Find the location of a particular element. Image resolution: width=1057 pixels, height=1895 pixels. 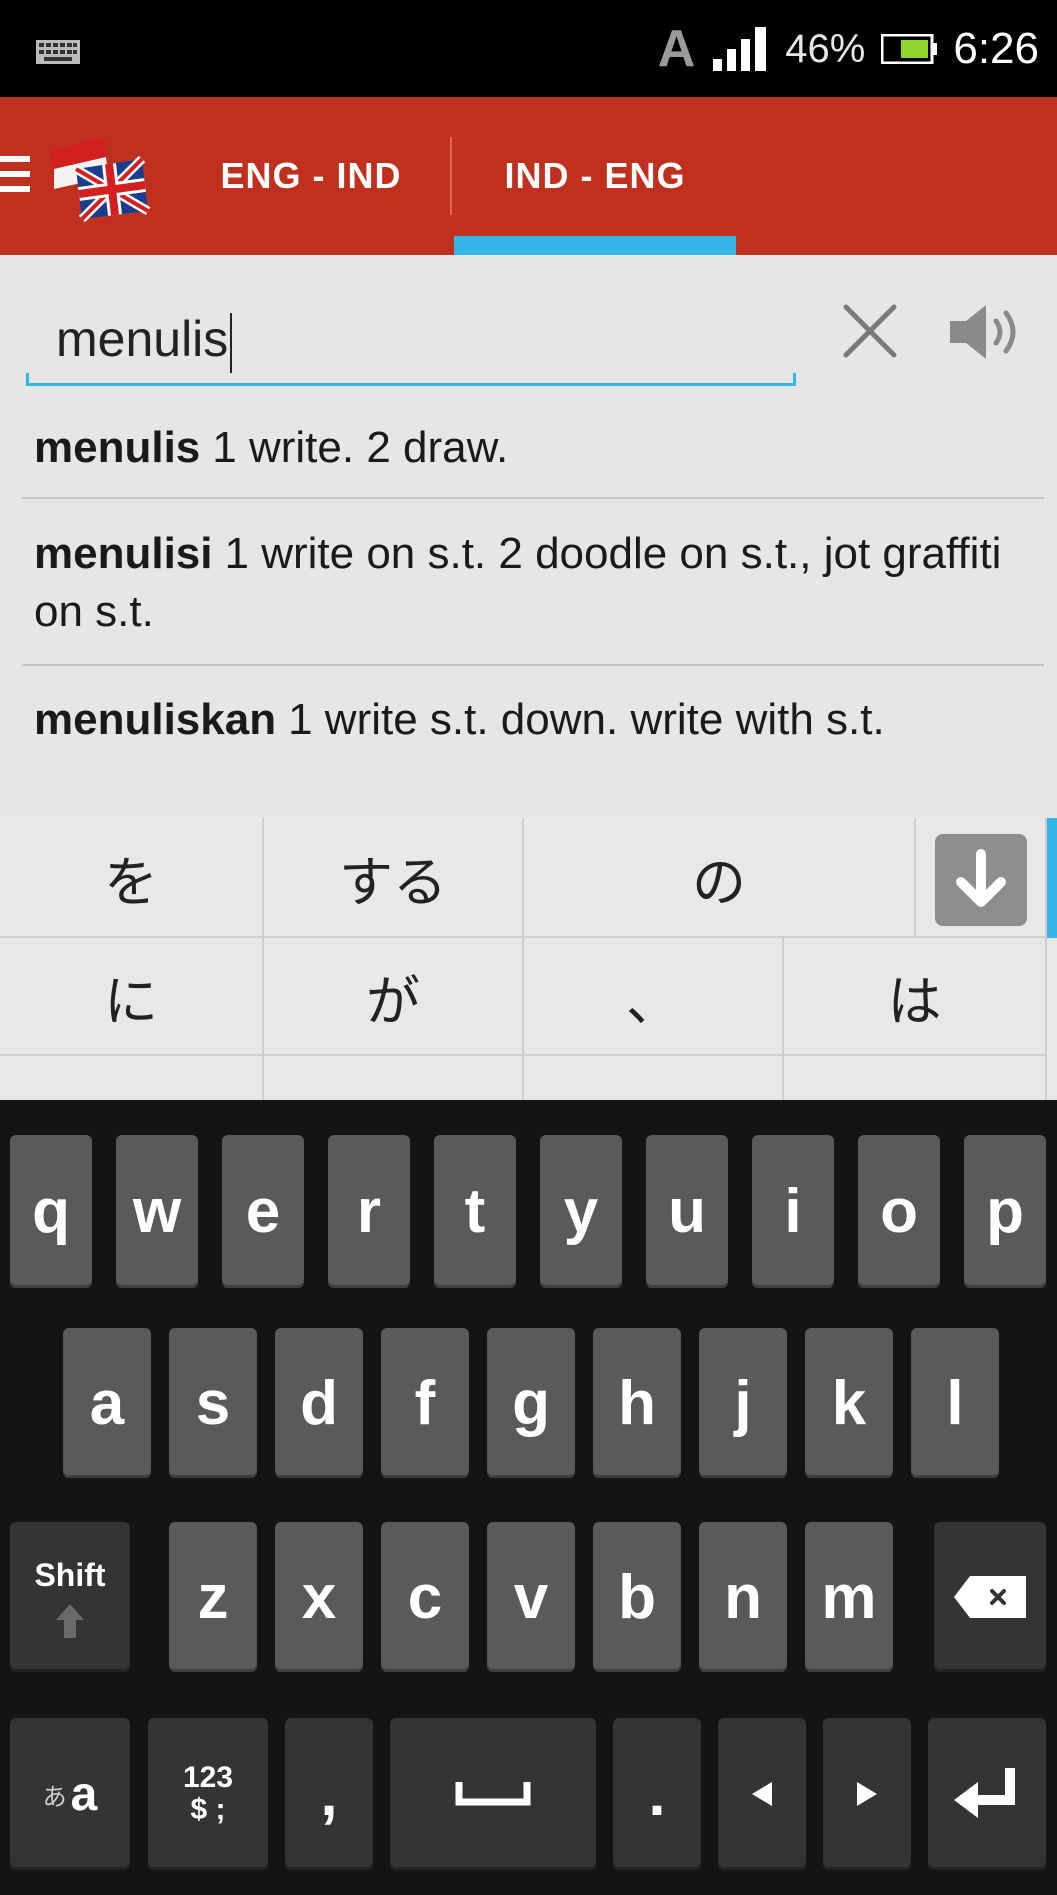

arrow-right-icon is located at coordinates (867, 1794).